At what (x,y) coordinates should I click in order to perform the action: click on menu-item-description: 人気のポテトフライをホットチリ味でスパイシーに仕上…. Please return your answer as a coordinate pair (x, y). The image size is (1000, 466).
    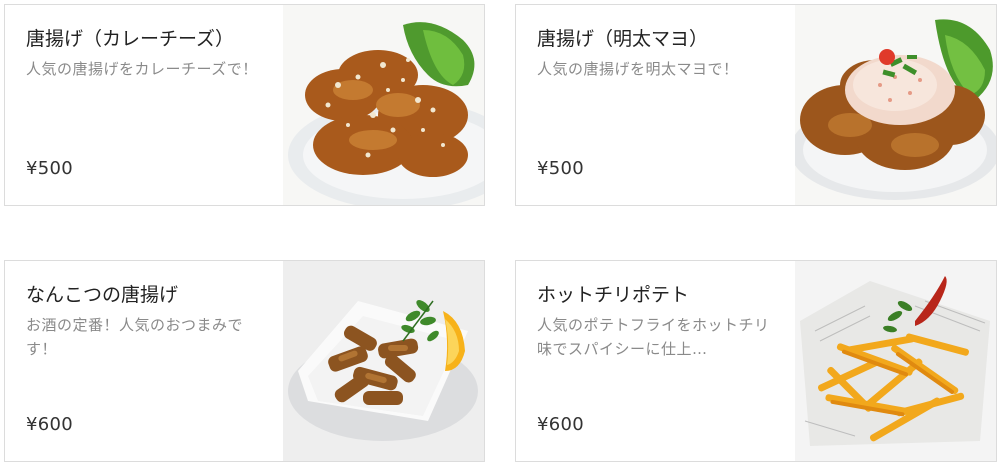
    Looking at the image, I should click on (653, 337).